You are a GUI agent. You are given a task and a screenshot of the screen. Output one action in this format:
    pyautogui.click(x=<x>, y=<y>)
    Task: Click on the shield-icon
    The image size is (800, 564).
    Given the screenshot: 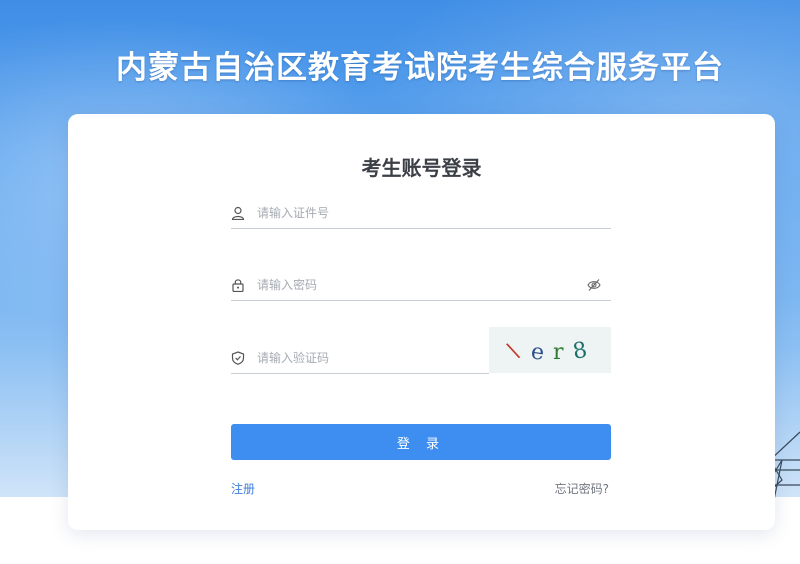 What is the action you would take?
    pyautogui.click(x=238, y=358)
    